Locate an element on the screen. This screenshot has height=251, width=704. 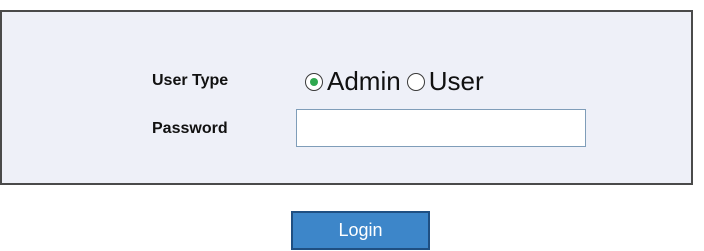
login-button: Login is located at coordinates (360, 230).